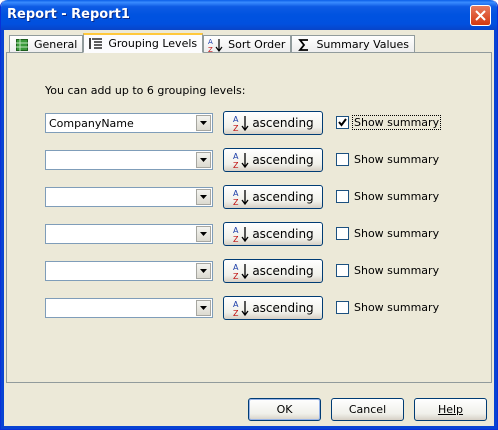 This screenshot has height=430, width=498. I want to click on grouping-field-combo: CompanyName, so click(129, 123).